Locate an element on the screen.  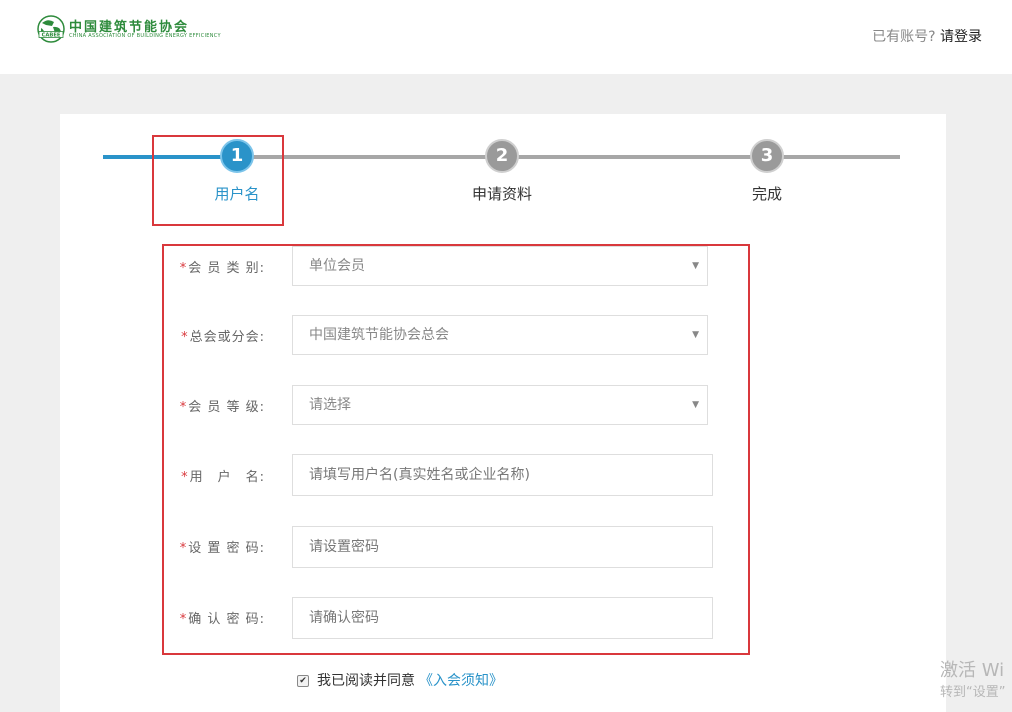
os-activation-watermark: 激活 Wi 转到“设置” is located at coordinates (972, 682).